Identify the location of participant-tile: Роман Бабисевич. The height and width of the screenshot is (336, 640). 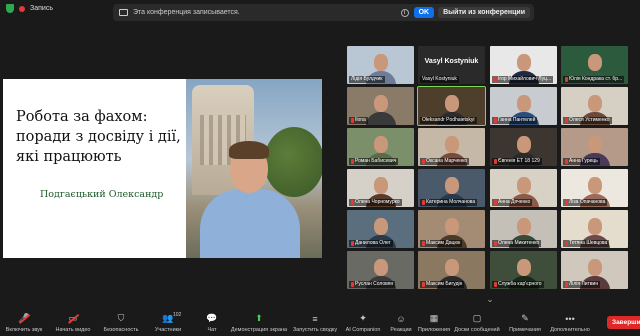
(380, 147).